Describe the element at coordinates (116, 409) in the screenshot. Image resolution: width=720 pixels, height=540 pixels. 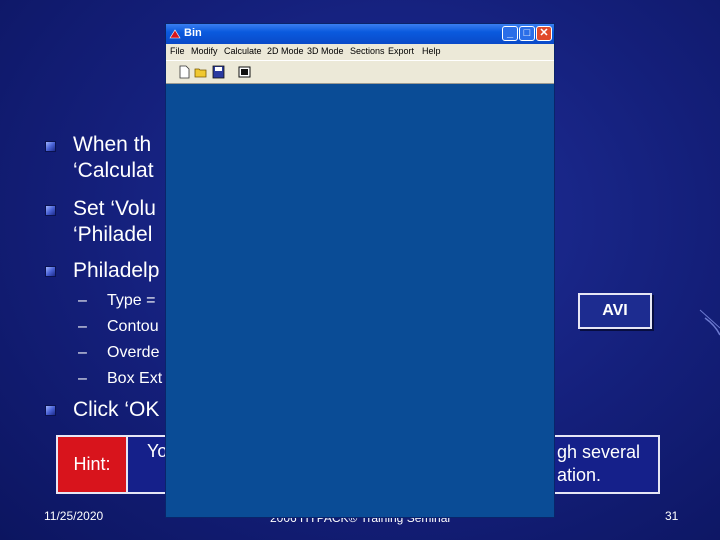
I see `click-ok-text: Click ‘OK` at that location.